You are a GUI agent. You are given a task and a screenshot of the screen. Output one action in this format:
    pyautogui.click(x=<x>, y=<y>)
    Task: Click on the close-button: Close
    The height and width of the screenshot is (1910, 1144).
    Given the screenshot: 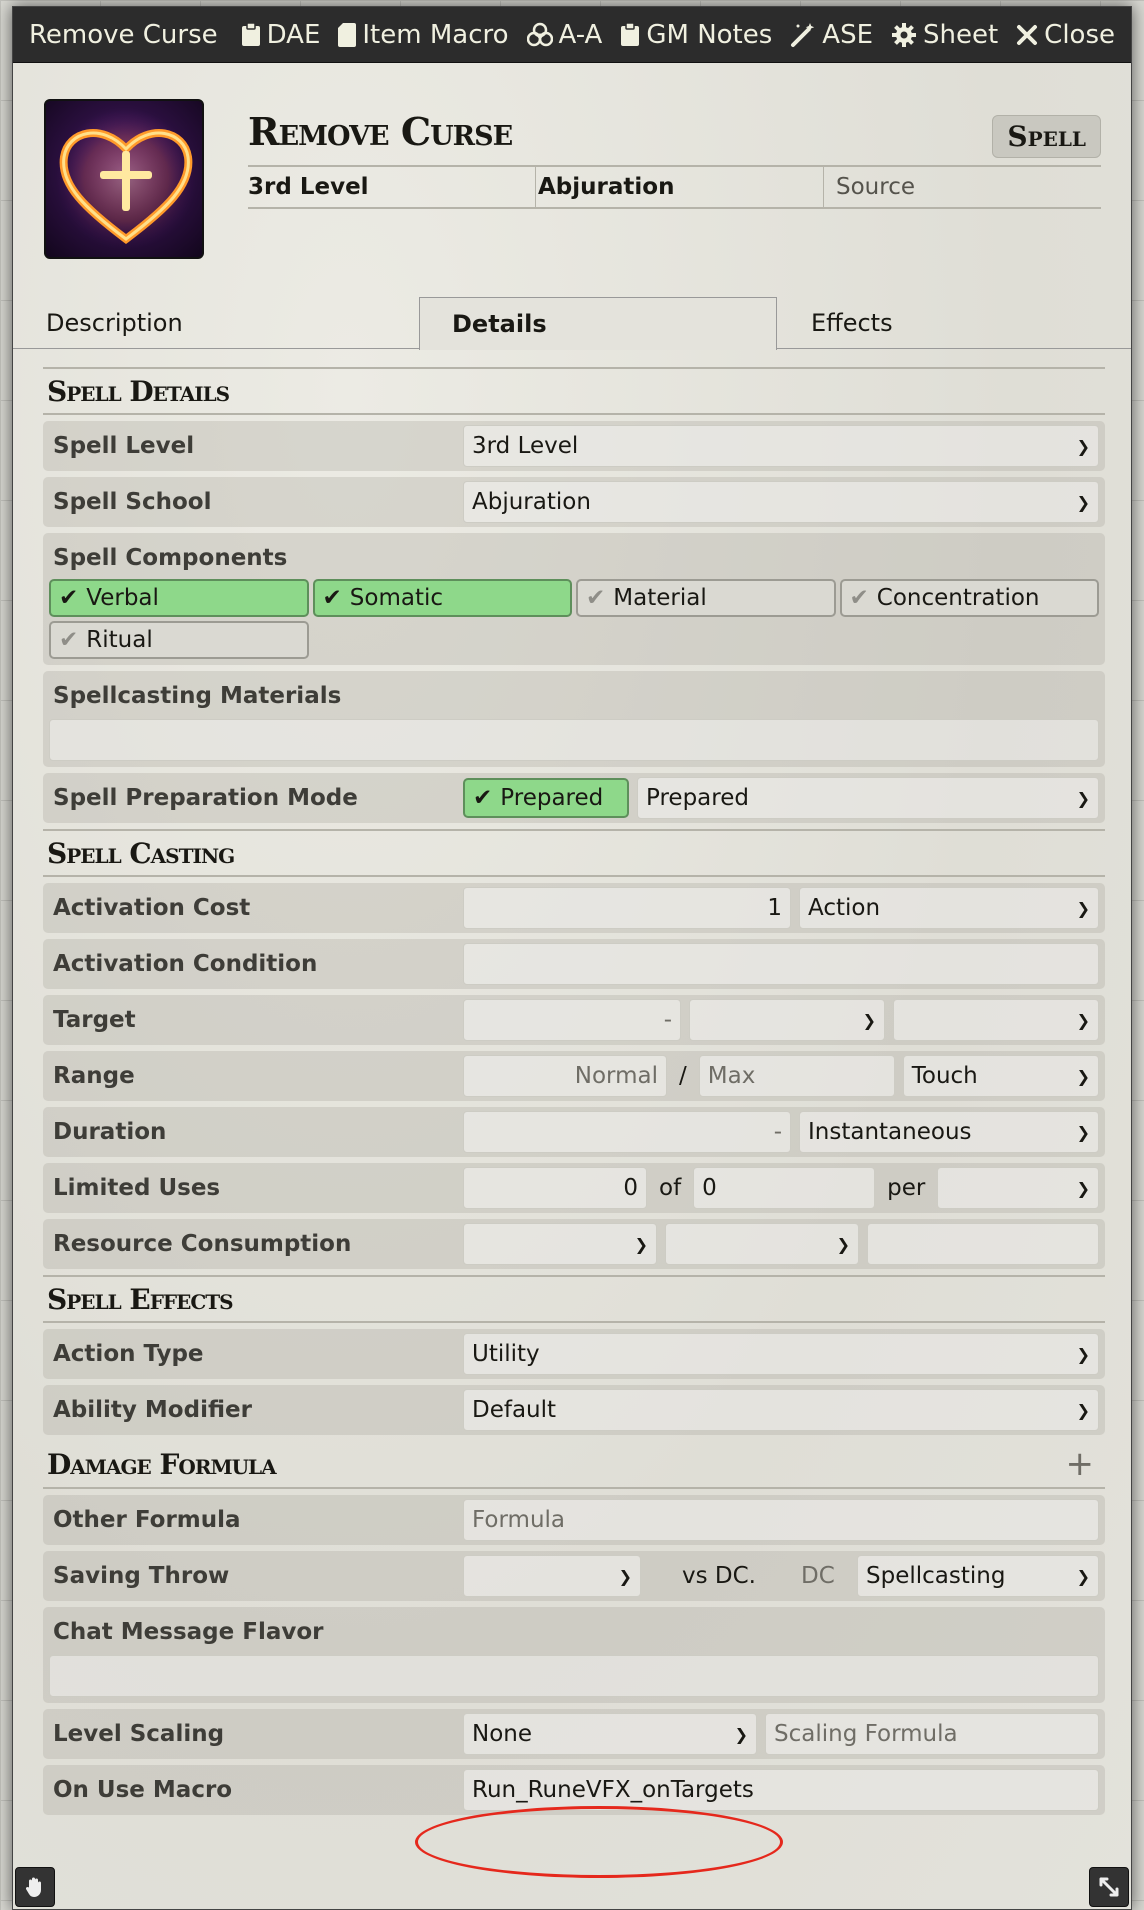 What is the action you would take?
    pyautogui.click(x=1065, y=35)
    